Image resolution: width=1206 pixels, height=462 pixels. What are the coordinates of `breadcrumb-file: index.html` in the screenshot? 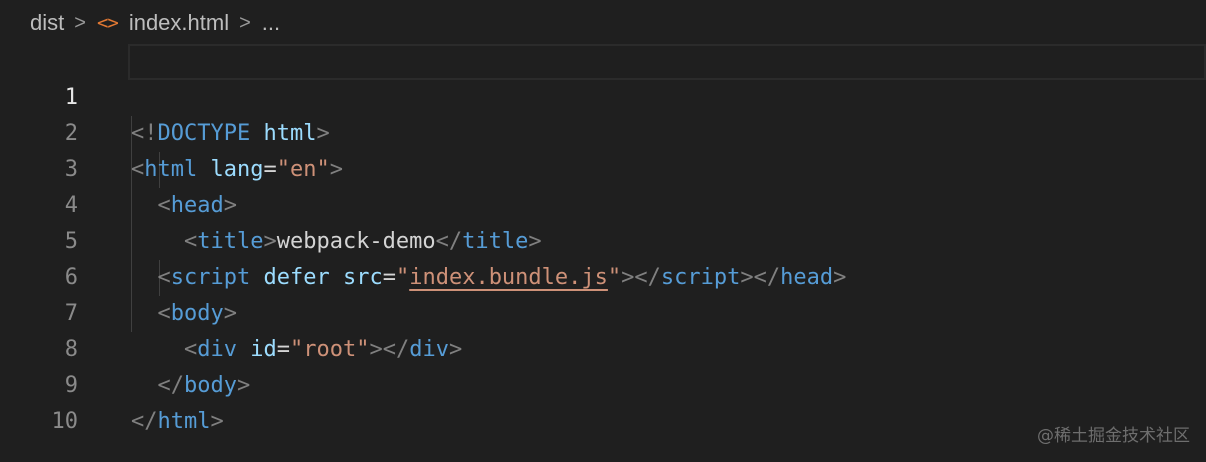 It's located at (179, 23).